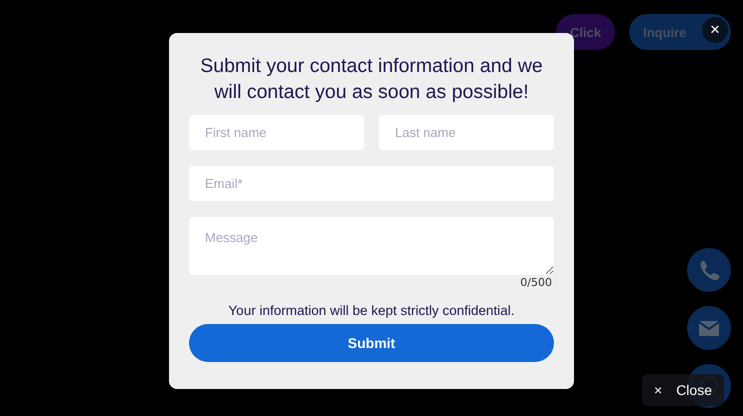 This screenshot has width=743, height=416. Describe the element at coordinates (371, 310) in the screenshot. I see `confidentiality-note: Your information will be kept strictly confidential.` at that location.